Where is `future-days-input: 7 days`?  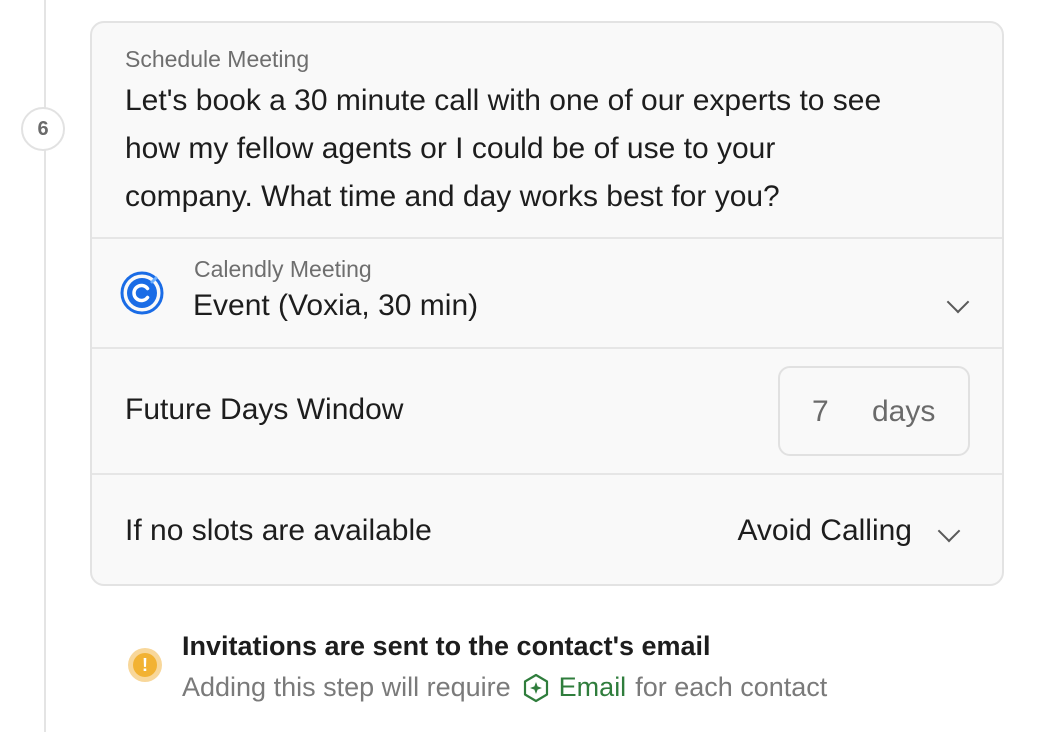 future-days-input: 7 days is located at coordinates (874, 411).